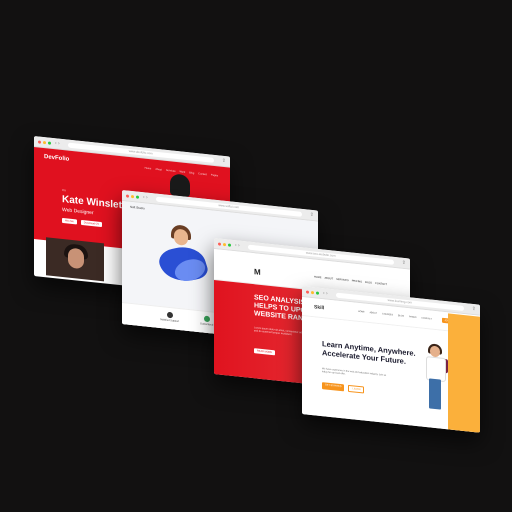 Image resolution: width=512 pixels, height=512 pixels. What do you see at coordinates (214, 176) in the screenshot?
I see `nav-item: Pages` at bounding box center [214, 176].